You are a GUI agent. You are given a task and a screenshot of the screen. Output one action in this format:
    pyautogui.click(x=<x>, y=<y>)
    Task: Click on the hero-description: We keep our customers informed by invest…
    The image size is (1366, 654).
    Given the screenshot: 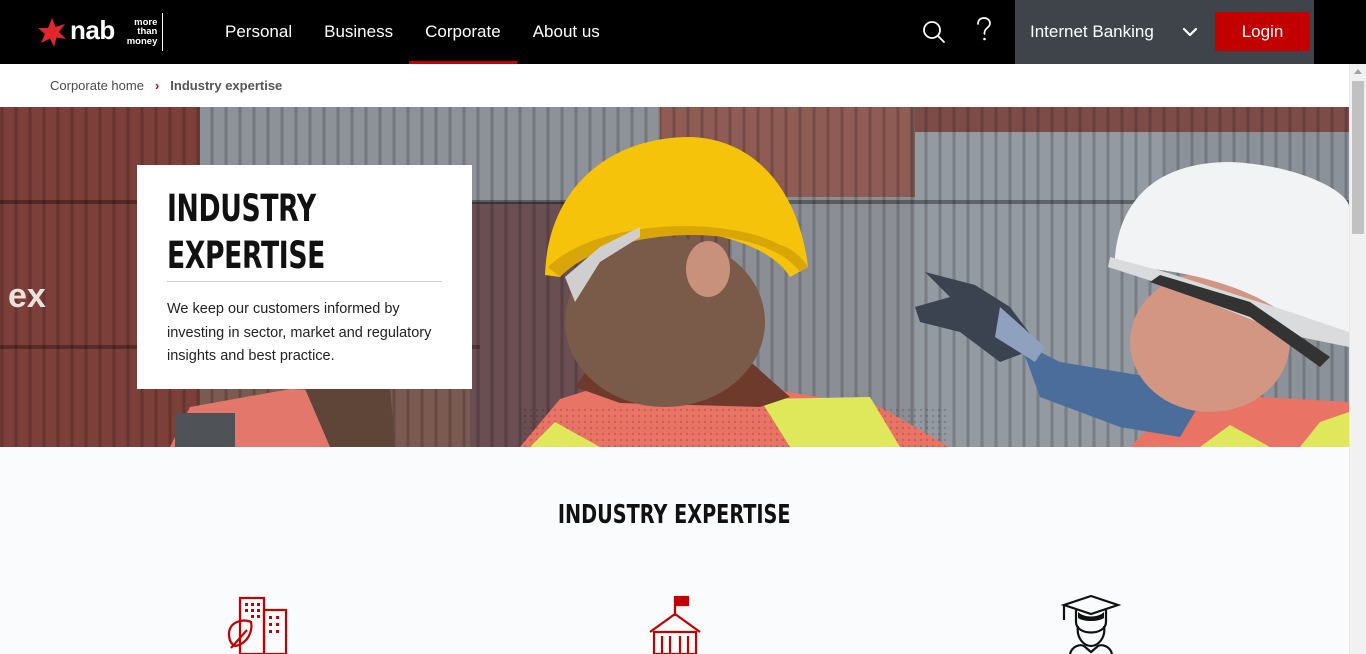 What is the action you would take?
    pyautogui.click(x=299, y=332)
    